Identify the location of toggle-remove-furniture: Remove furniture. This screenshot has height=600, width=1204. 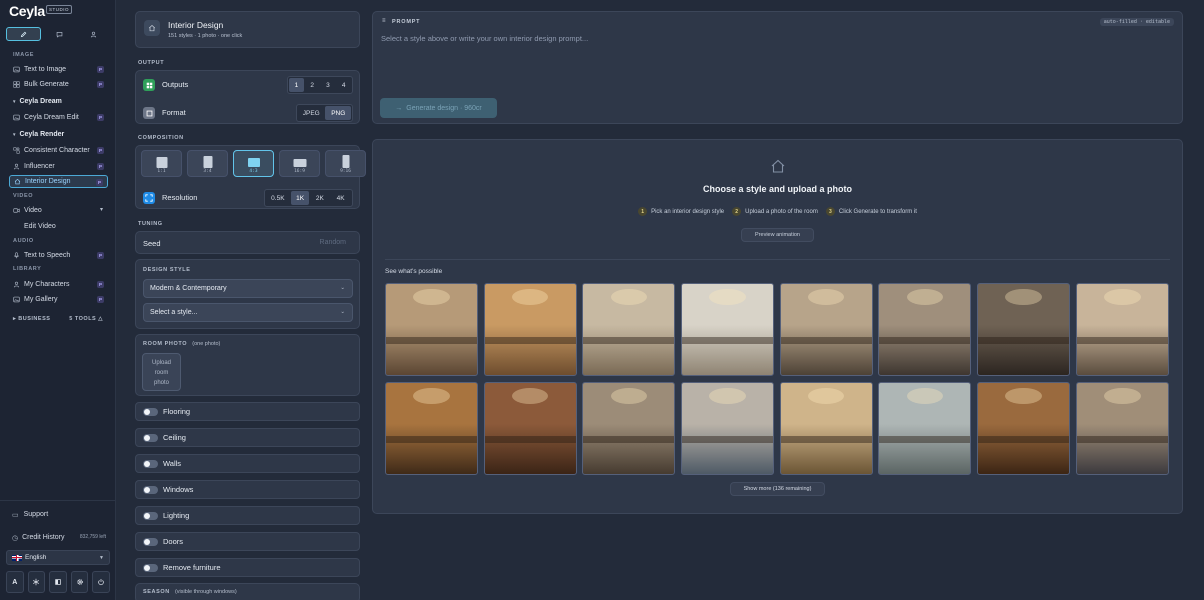
(247, 567).